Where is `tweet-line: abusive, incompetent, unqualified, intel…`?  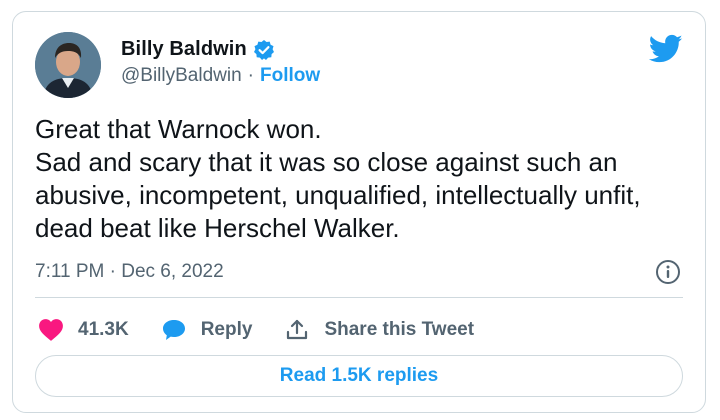 tweet-line: abusive, incompetent, unqualified, intel… is located at coordinates (338, 195).